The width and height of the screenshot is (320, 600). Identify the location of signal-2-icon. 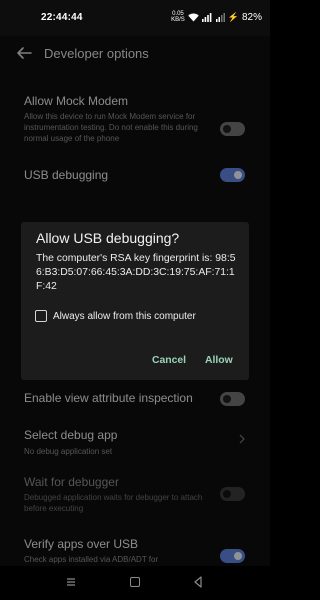
(220, 17).